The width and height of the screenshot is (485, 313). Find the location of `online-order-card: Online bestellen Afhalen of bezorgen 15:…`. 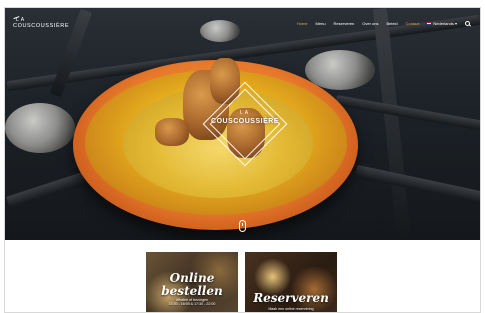

online-order-card: Online bestellen Afhalen of bezorgen 15:… is located at coordinates (192, 282).